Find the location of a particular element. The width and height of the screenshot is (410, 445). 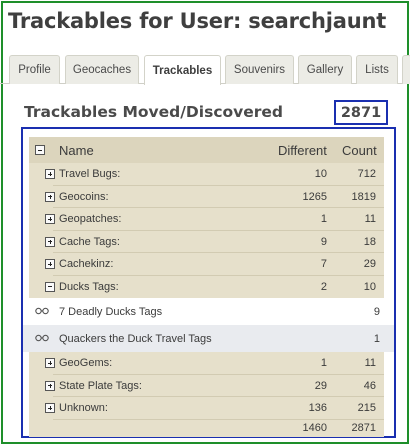

tab-overflow is located at coordinates (406, 69).